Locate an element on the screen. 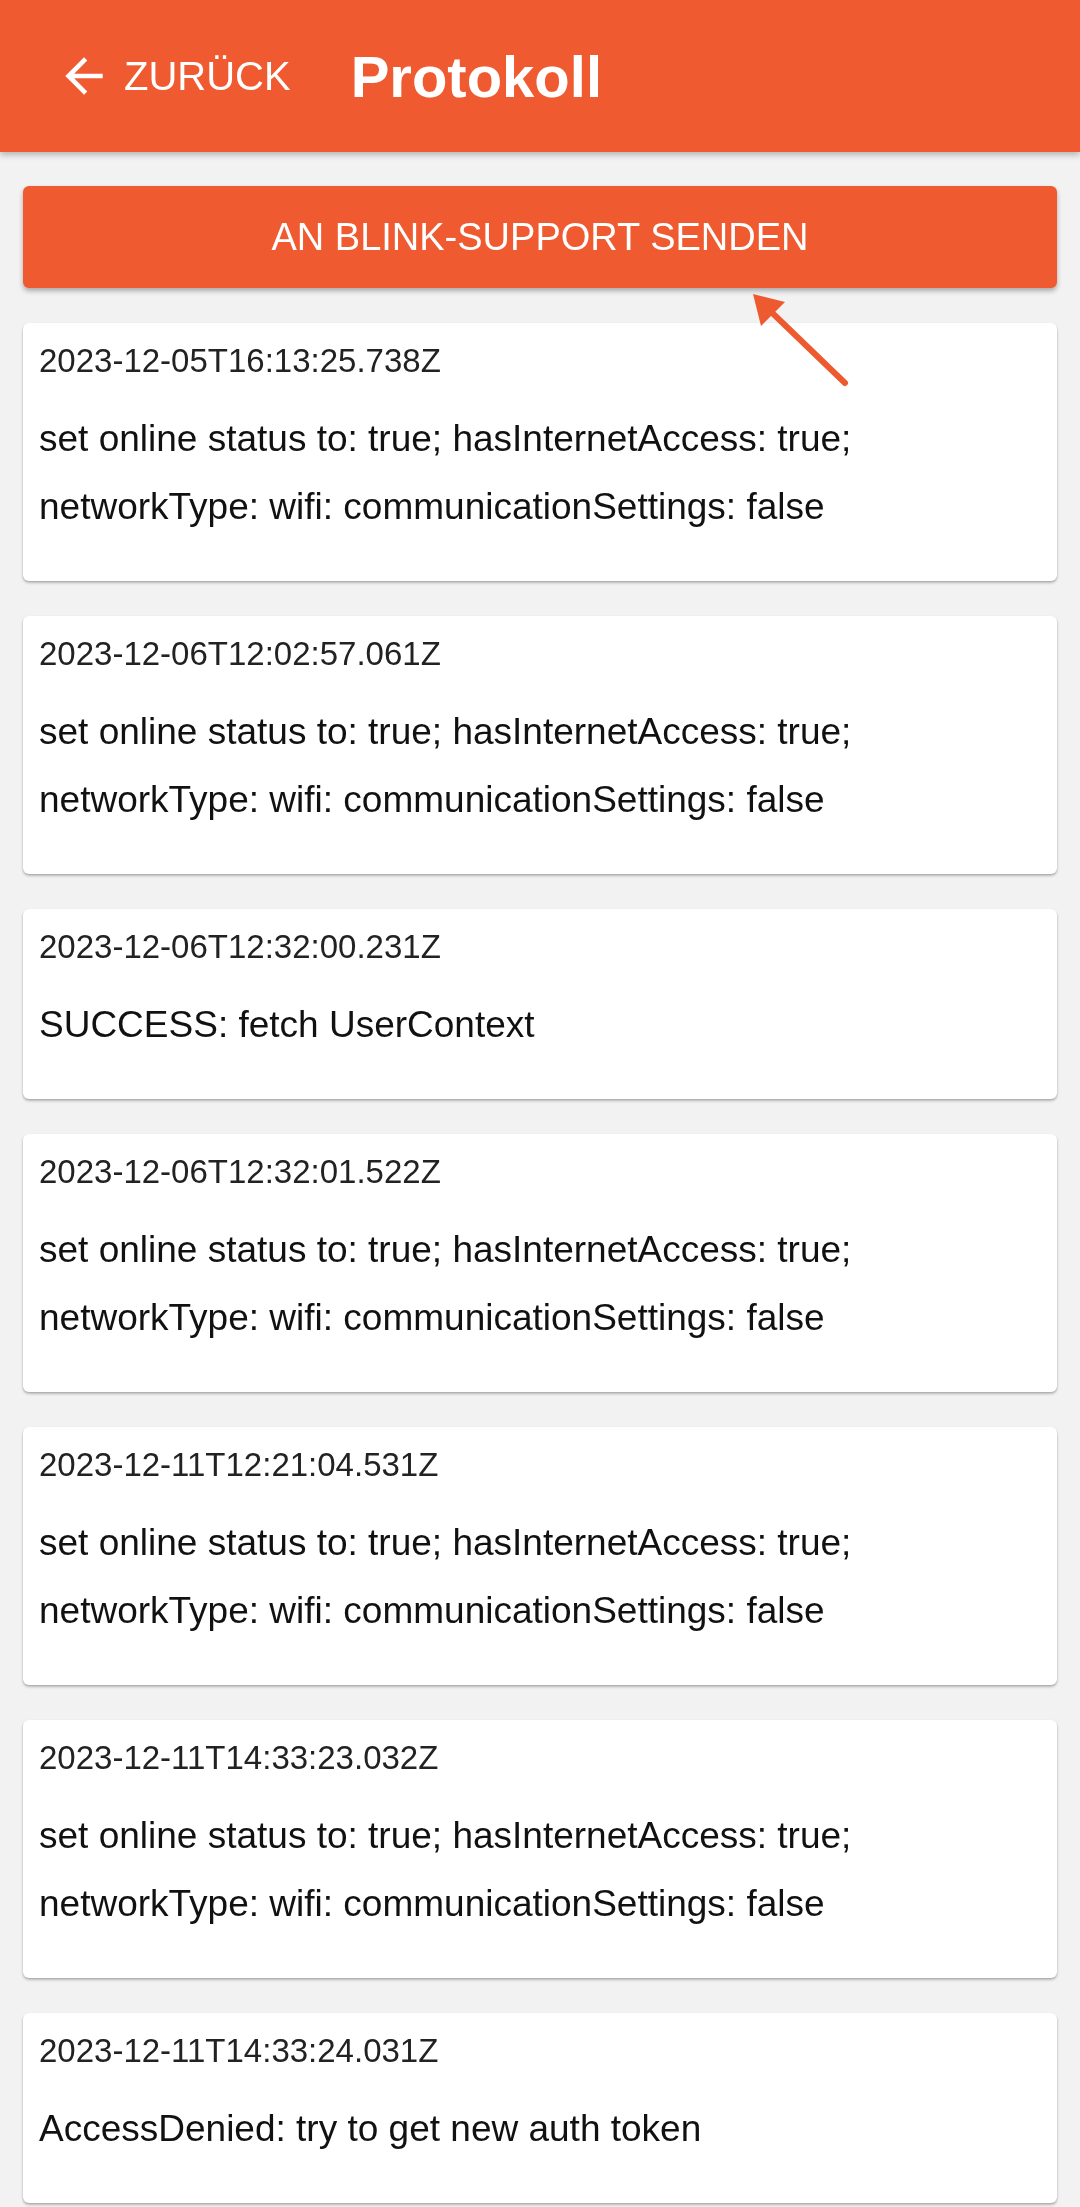 The image size is (1080, 2207). log-timestamp: 2023-12-05T16:13:25.738Z is located at coordinates (240, 361).